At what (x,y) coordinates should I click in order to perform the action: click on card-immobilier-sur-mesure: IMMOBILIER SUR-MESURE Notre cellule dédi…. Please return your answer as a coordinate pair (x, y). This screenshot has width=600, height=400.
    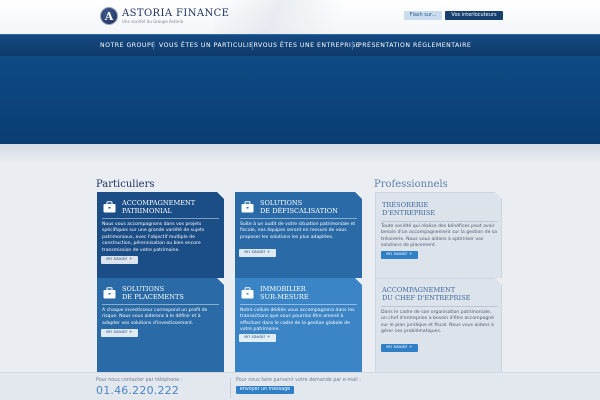
    Looking at the image, I should click on (298, 325).